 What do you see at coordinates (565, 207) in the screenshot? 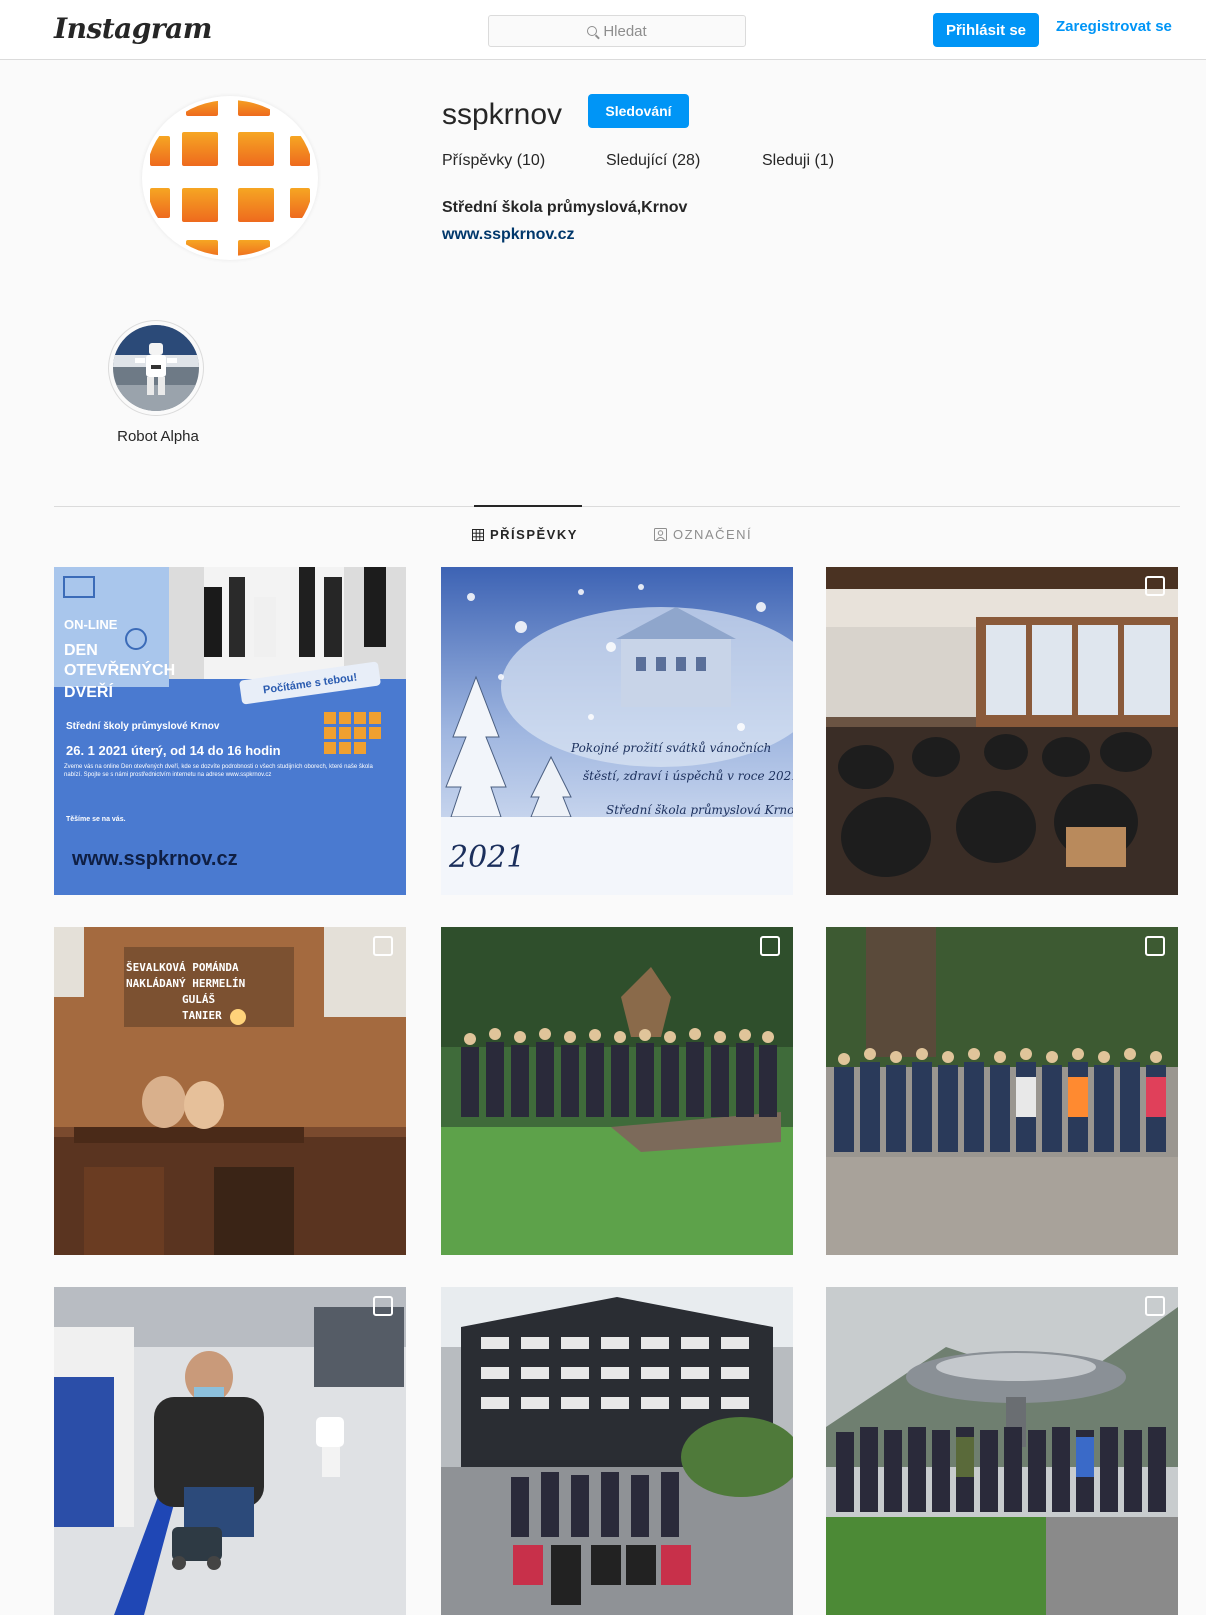
I see `profile-full-name: Střední škola průmyslová,Krnov` at bounding box center [565, 207].